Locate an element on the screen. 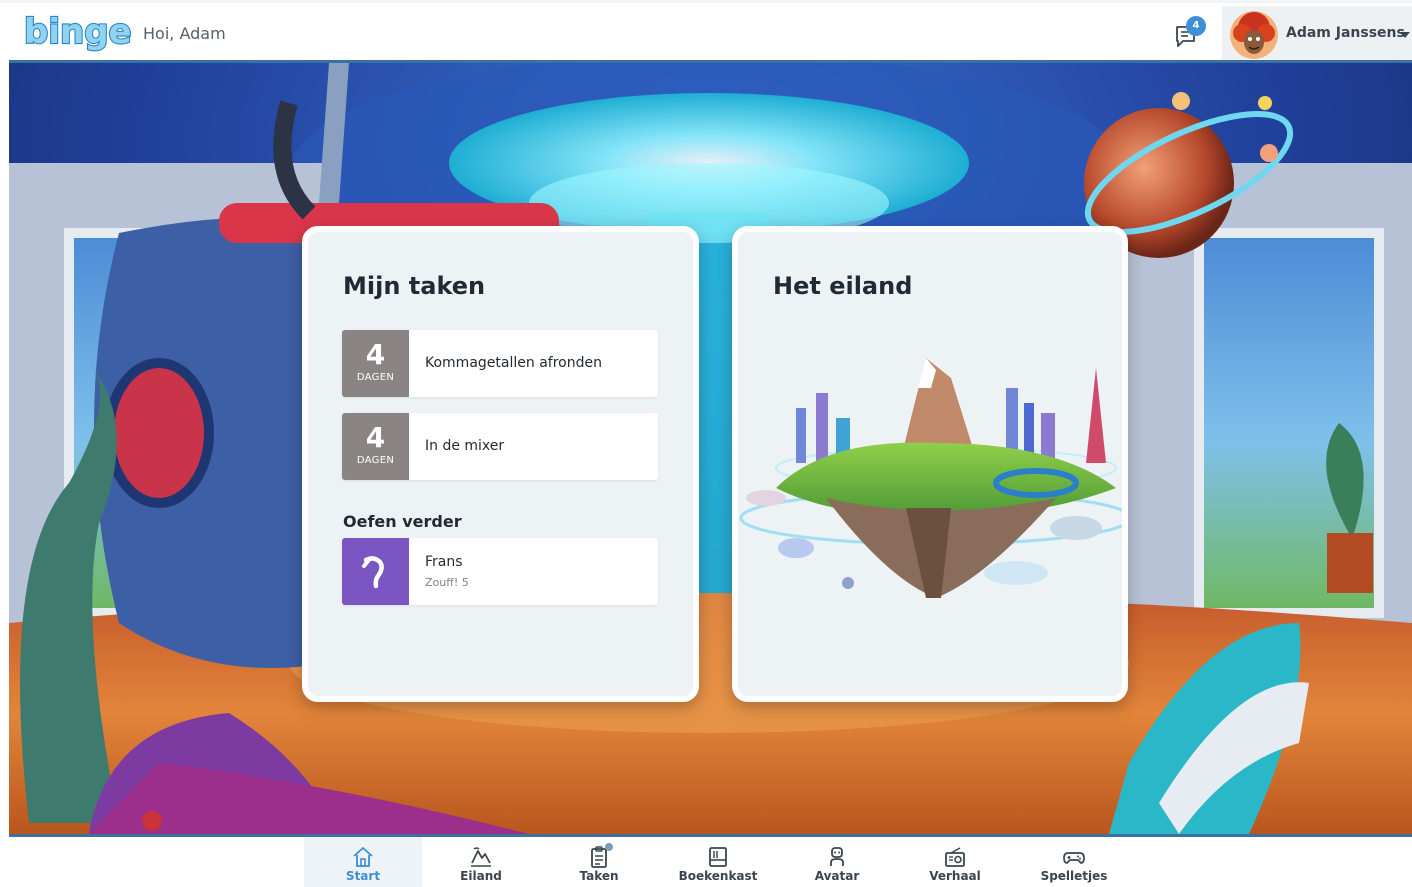 Image resolution: width=1412 pixels, height=887 pixels. nav-eiland: Eiland is located at coordinates (481, 862).